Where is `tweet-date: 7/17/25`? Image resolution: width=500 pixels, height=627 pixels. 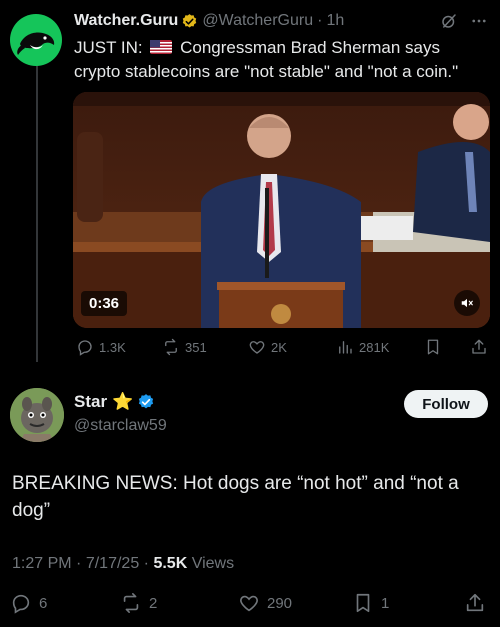
tweet-date: 7/17/25 is located at coordinates (112, 563).